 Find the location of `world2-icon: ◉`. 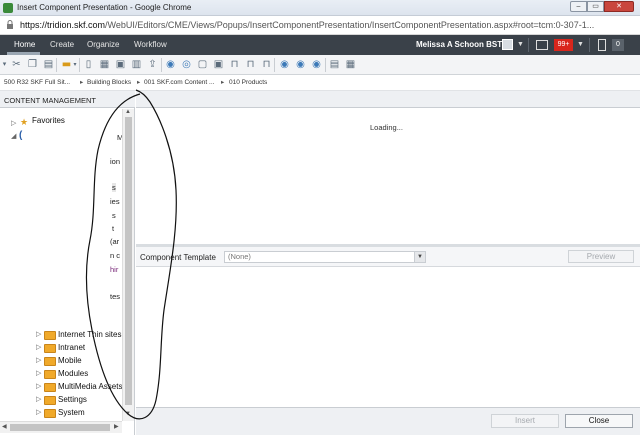

world2-icon: ◉ is located at coordinates (300, 64).